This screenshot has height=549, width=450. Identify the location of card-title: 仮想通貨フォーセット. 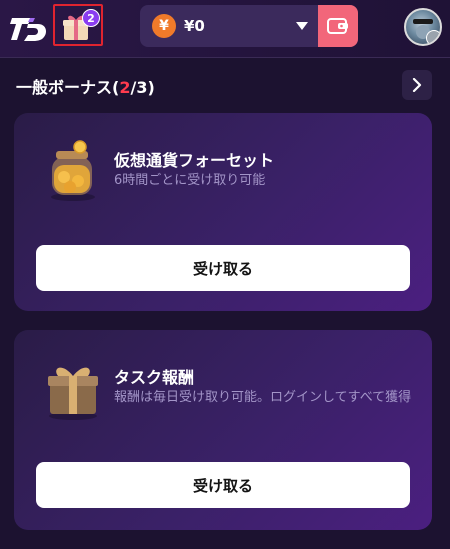
(194, 160).